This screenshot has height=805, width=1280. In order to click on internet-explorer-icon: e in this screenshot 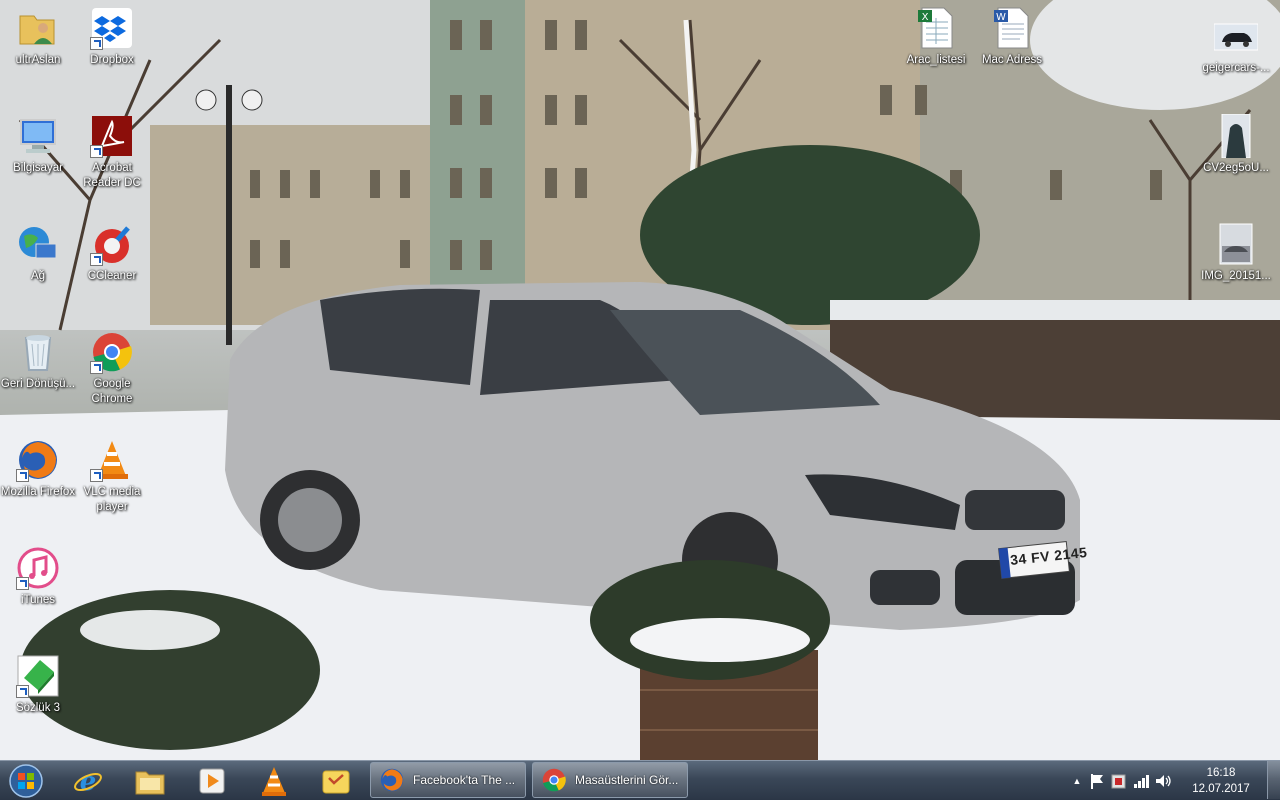, I will do `click(88, 782)`.